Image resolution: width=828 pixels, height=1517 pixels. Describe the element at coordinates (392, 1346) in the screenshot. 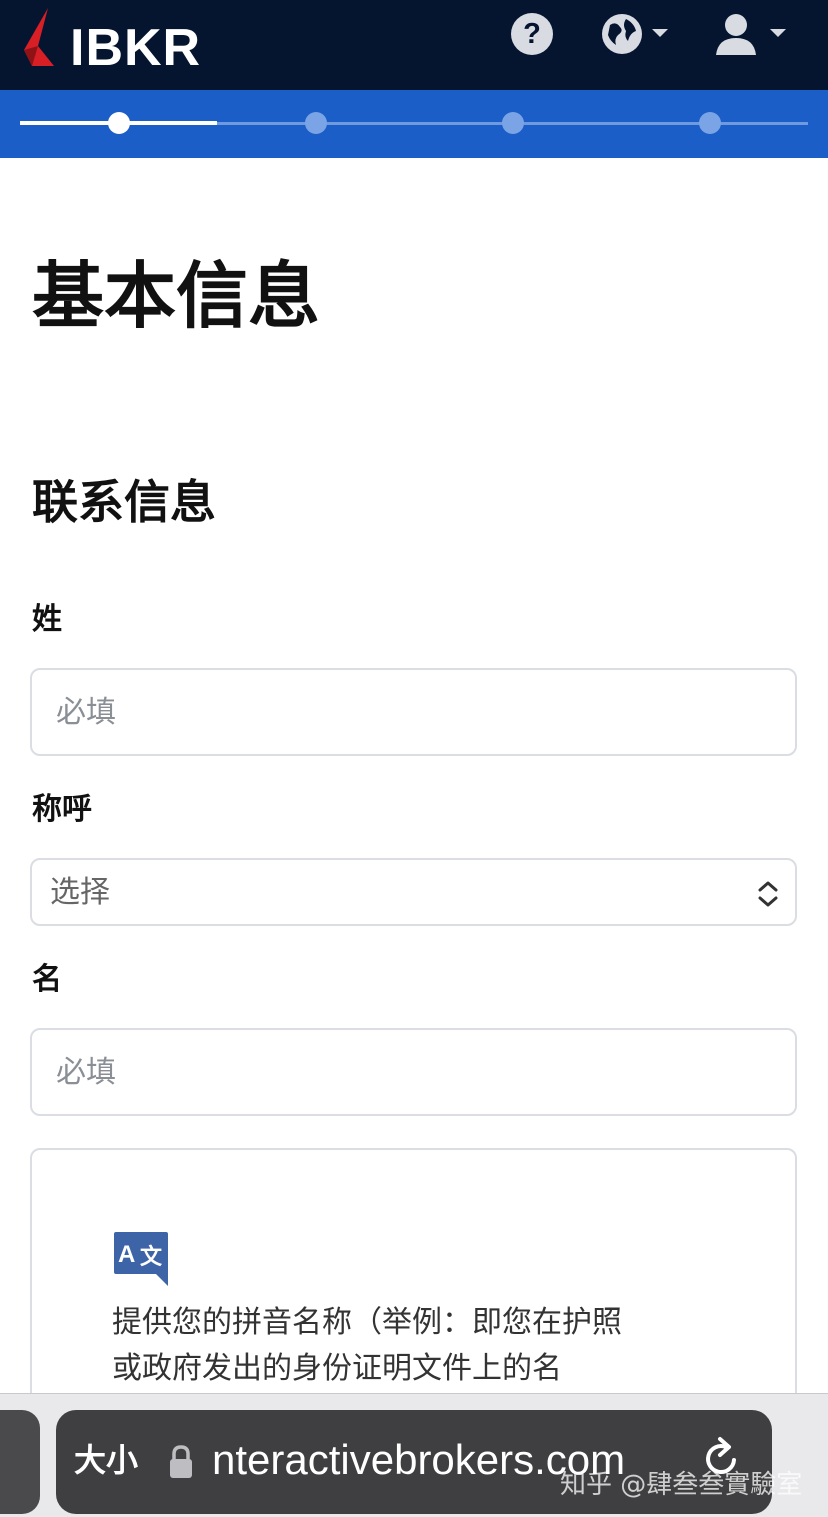

I see `pinyin-info-text: 提供您的拼音名称（举例：即您在护照 或政府发出的身份证明文件上的名` at that location.